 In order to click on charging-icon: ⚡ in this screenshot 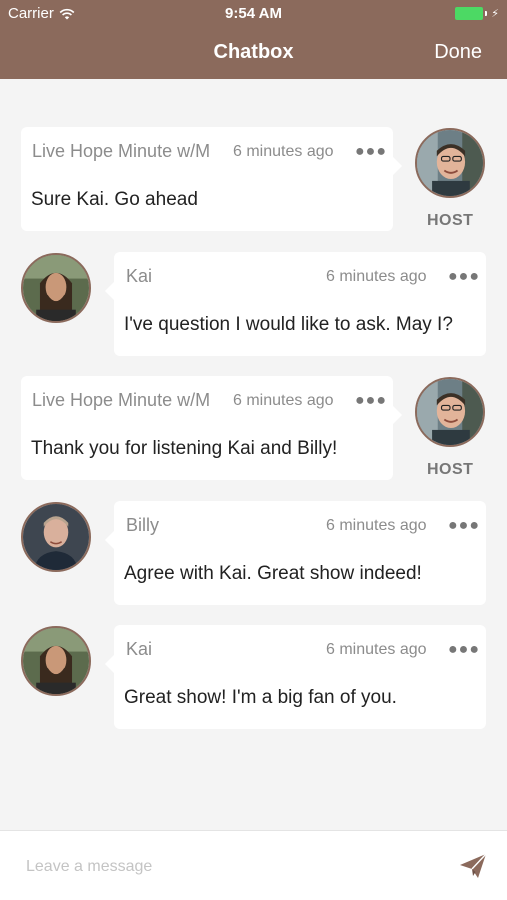, I will do `click(495, 14)`.